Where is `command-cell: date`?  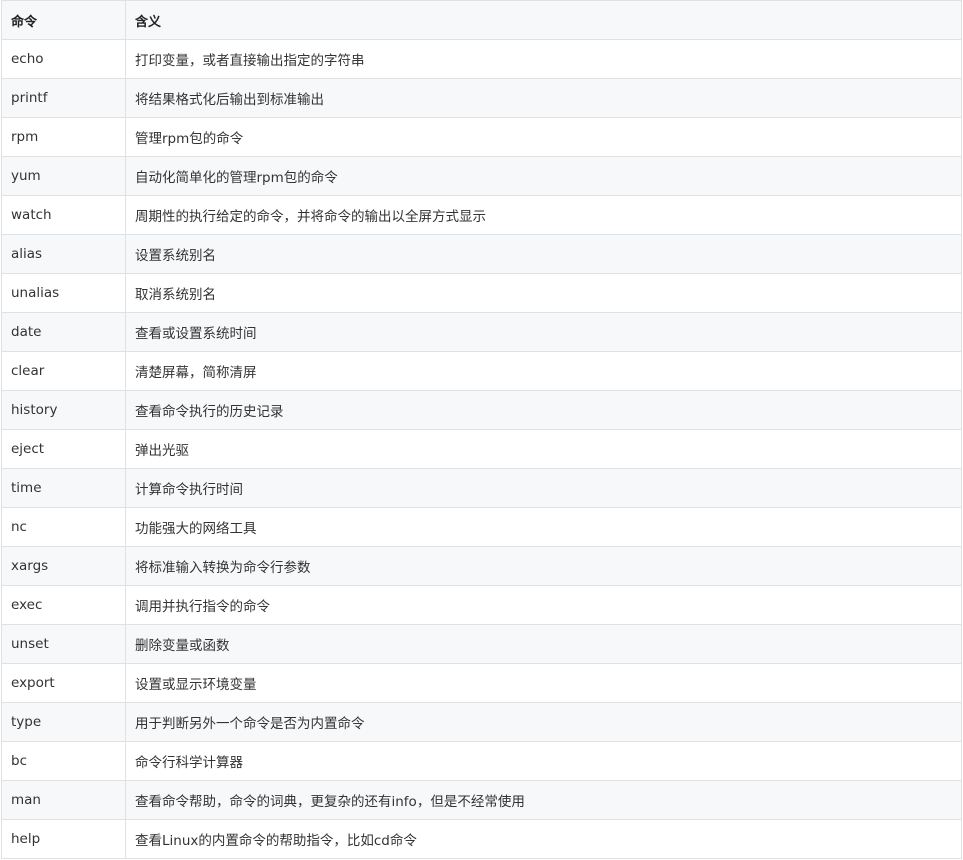
command-cell: date is located at coordinates (63, 332).